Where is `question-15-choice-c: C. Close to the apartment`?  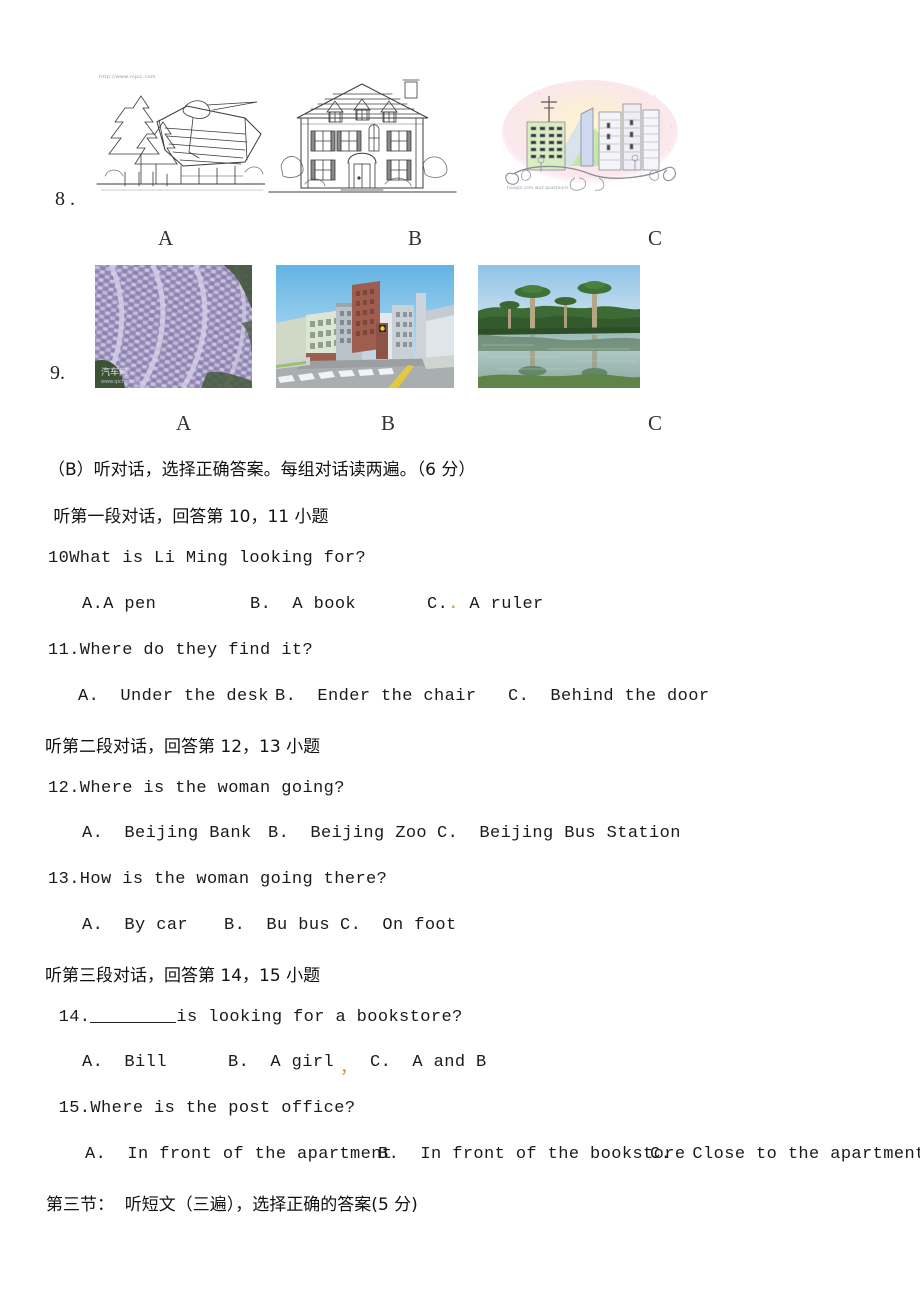 question-15-choice-c: C. Close to the apartment is located at coordinates (785, 1154).